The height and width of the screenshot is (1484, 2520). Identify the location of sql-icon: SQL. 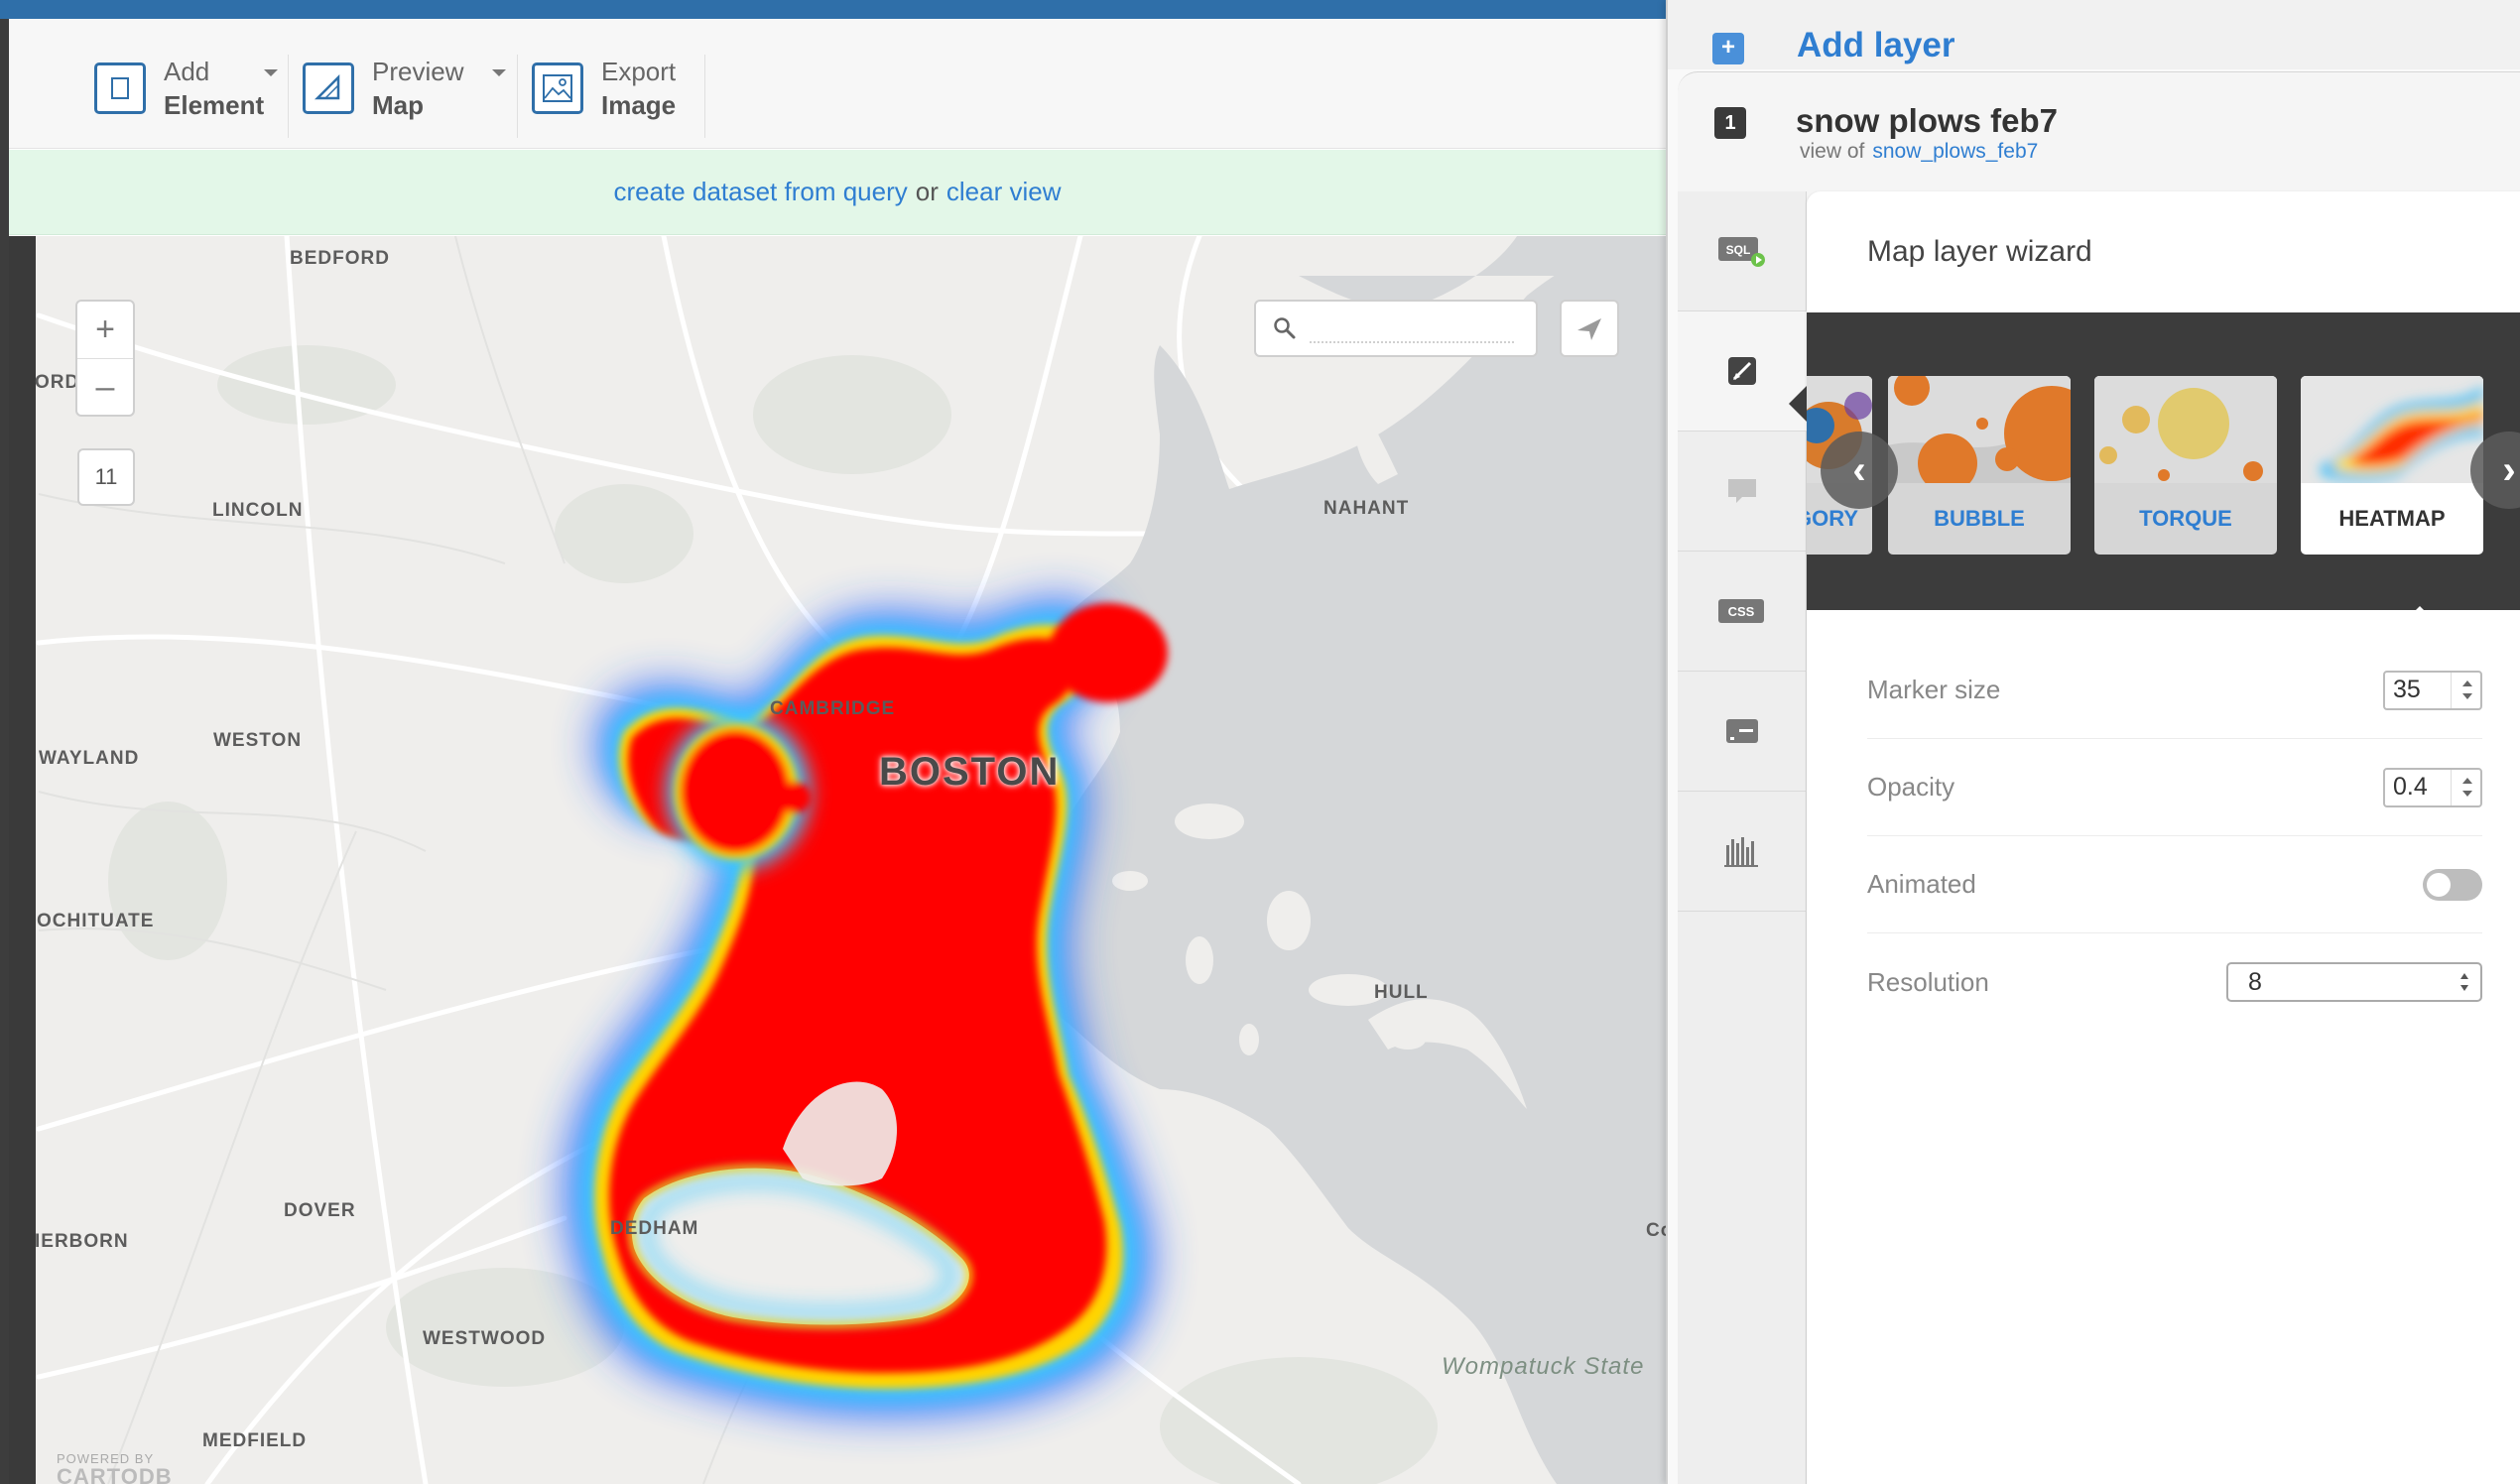
(1741, 252).